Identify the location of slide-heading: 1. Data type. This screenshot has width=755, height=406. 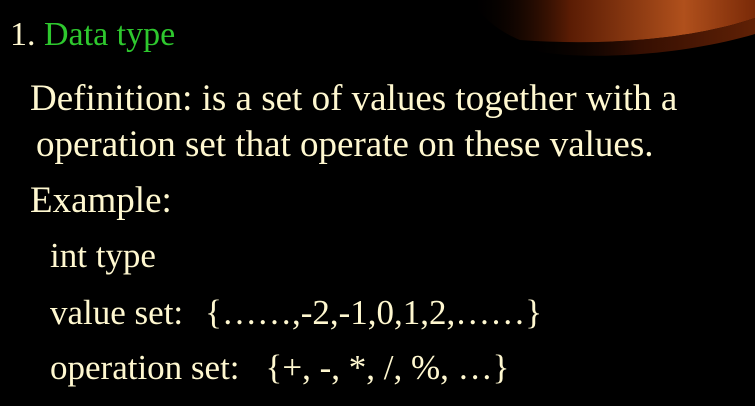
(92, 35).